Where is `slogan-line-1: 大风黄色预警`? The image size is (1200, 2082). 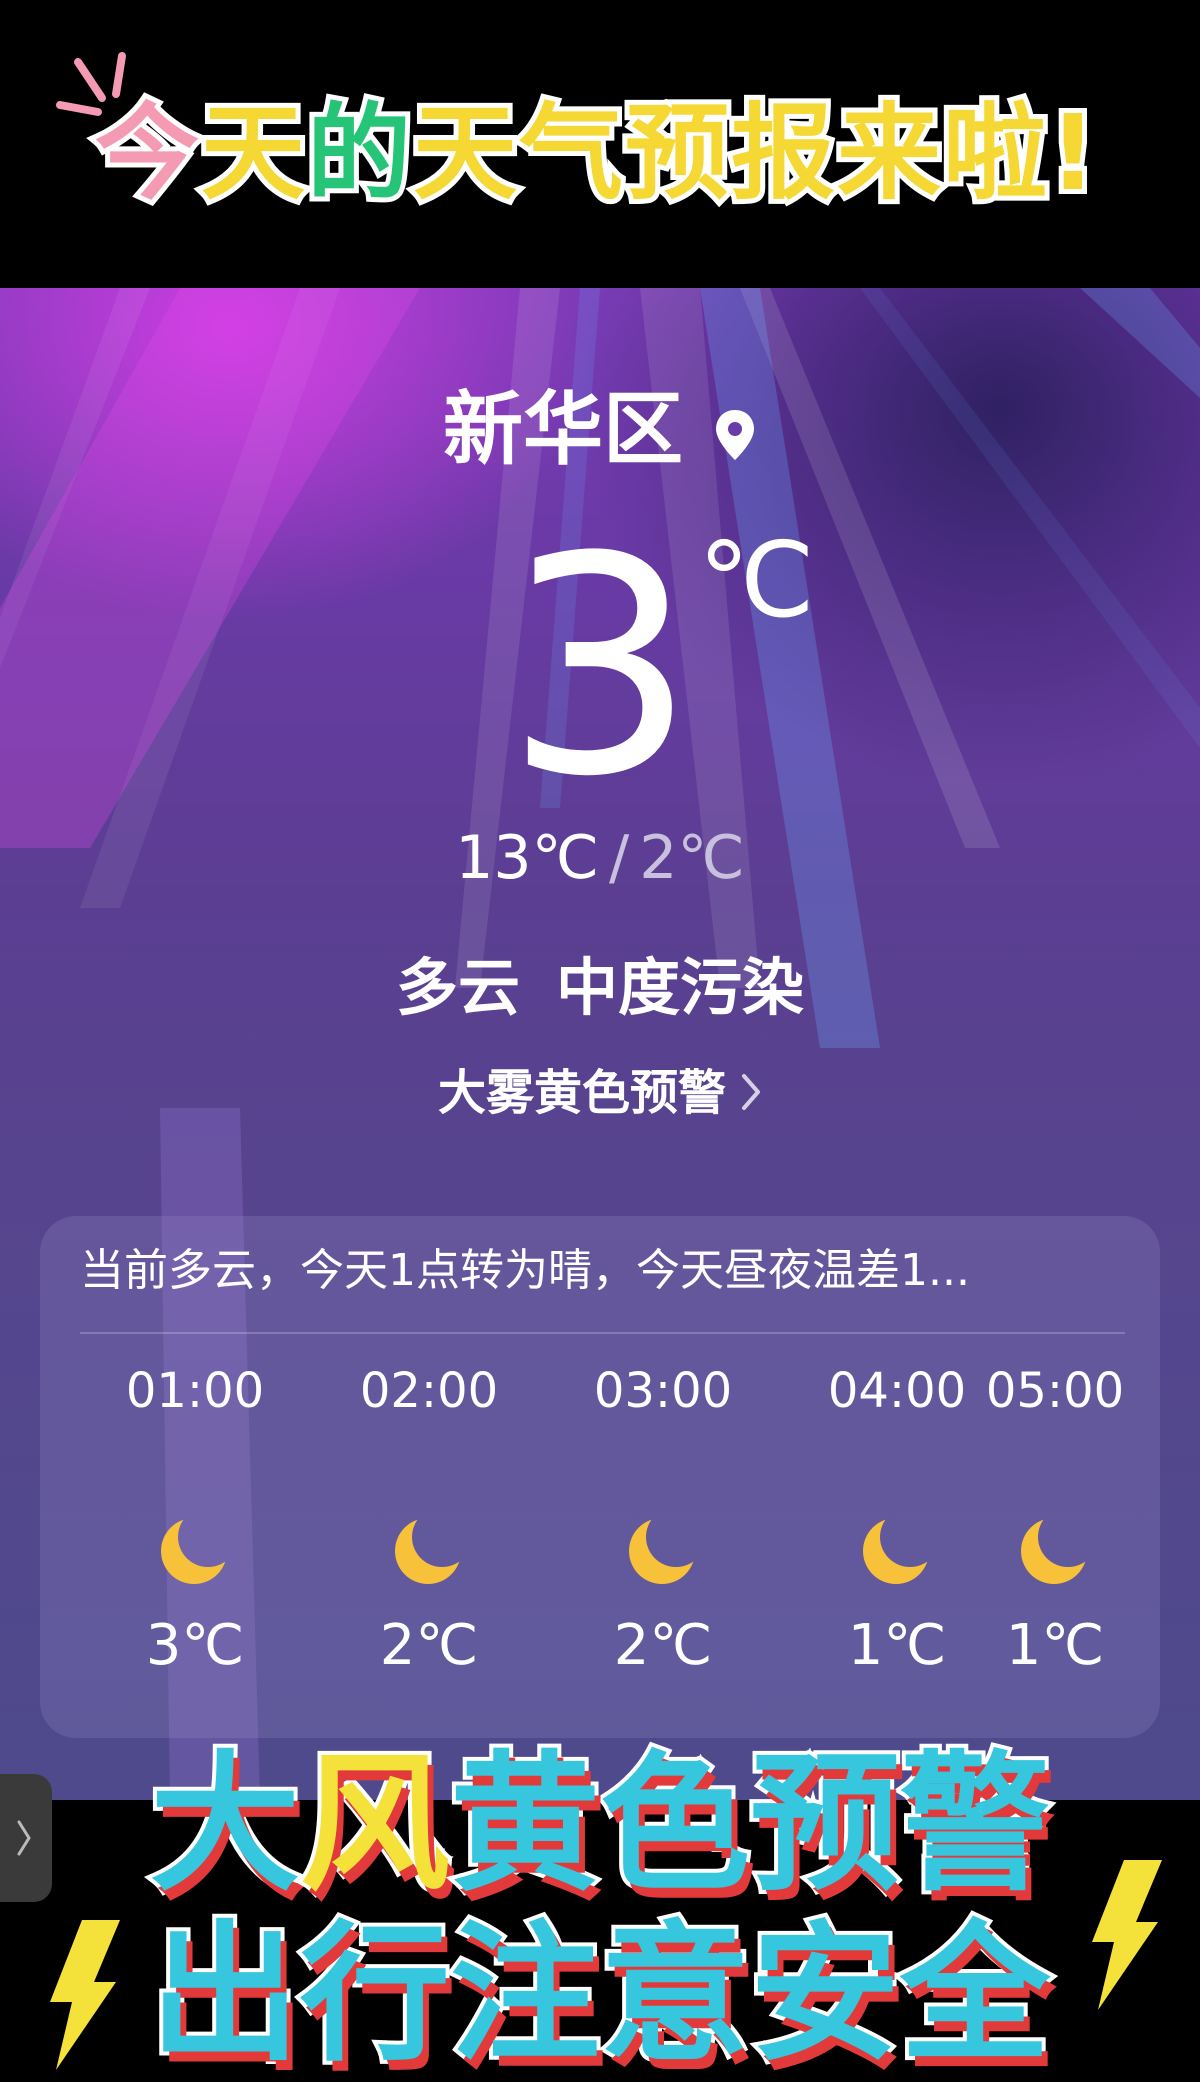 slogan-line-1: 大风黄色预警 is located at coordinates (600, 1825).